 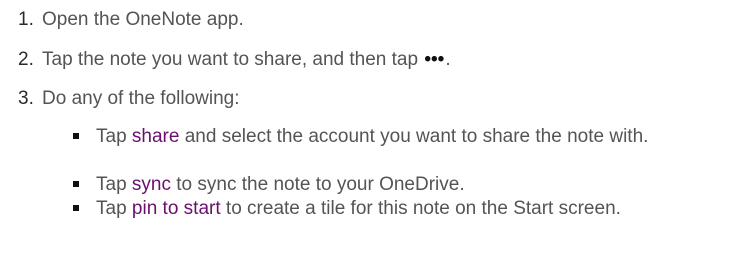 What do you see at coordinates (26, 59) in the screenshot?
I see `step-number: 2.` at bounding box center [26, 59].